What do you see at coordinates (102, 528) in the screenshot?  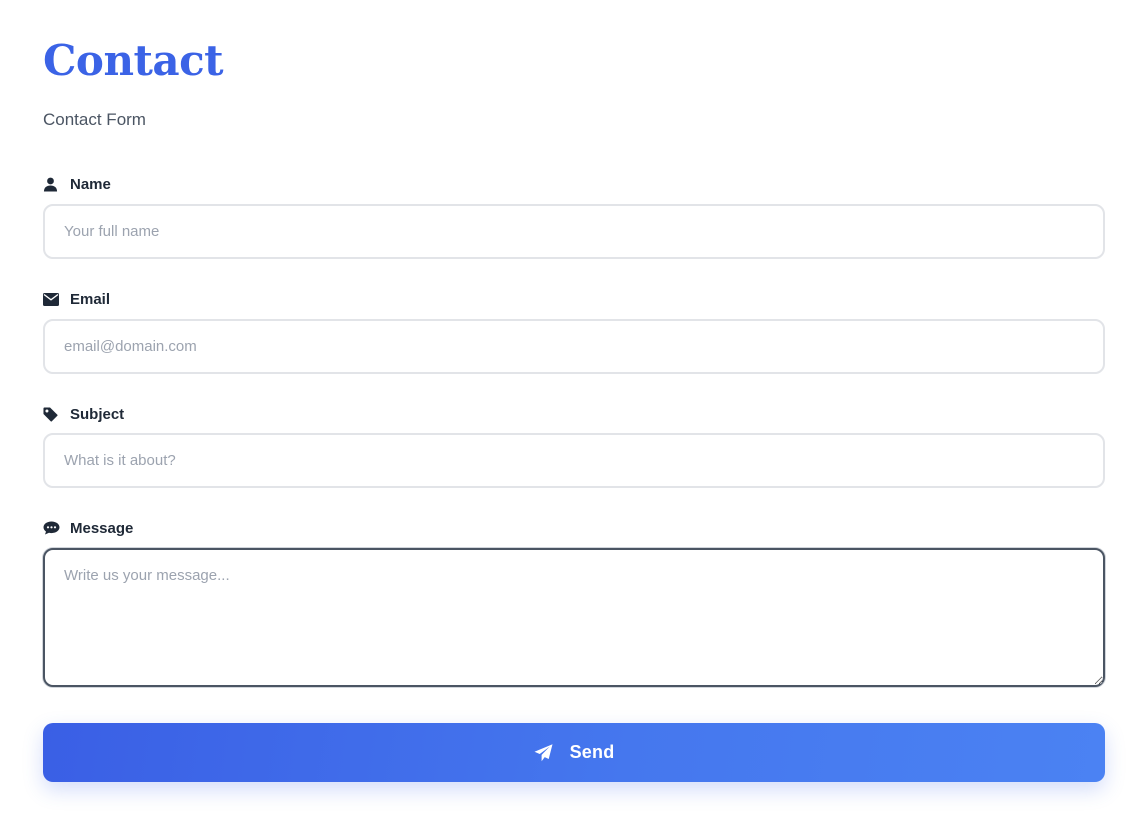 I see `message-label-text: Message` at bounding box center [102, 528].